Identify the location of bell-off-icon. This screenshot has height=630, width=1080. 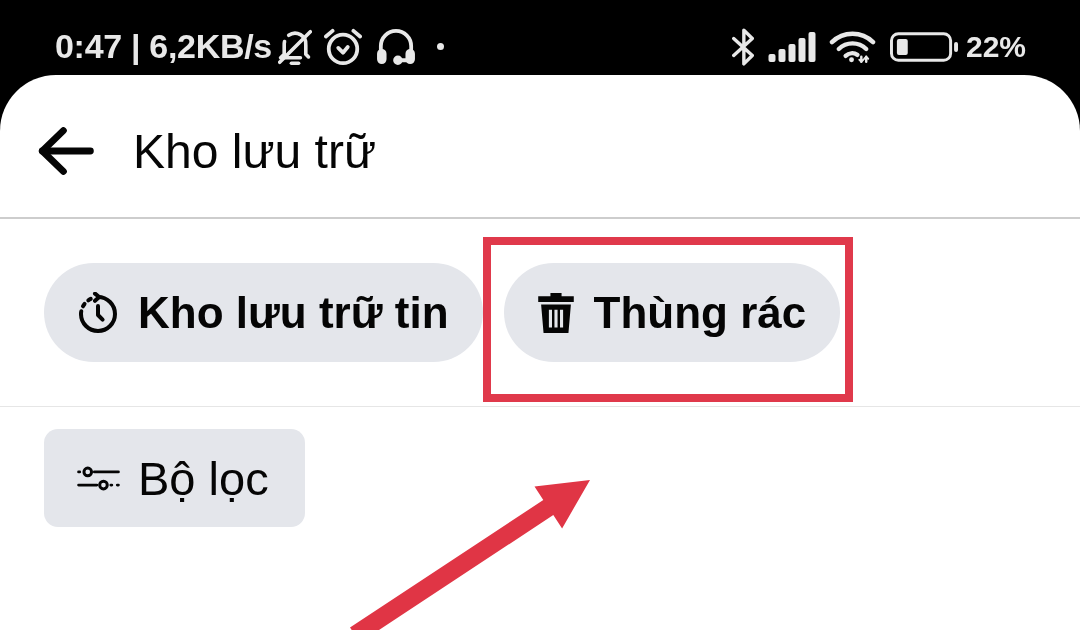
(295, 46).